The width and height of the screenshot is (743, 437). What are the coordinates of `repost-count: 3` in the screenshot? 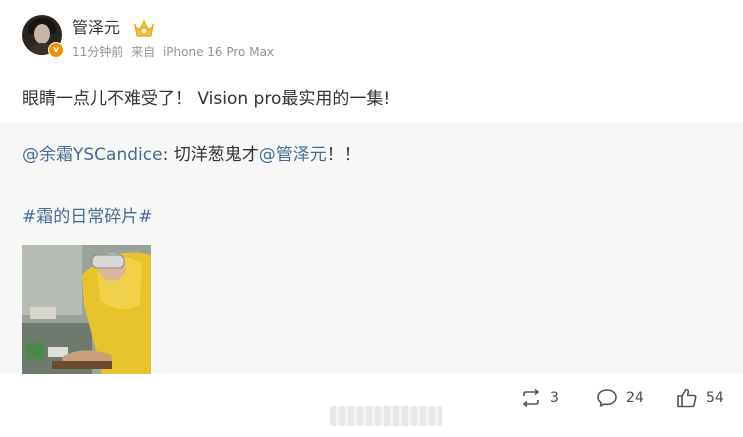 It's located at (554, 398).